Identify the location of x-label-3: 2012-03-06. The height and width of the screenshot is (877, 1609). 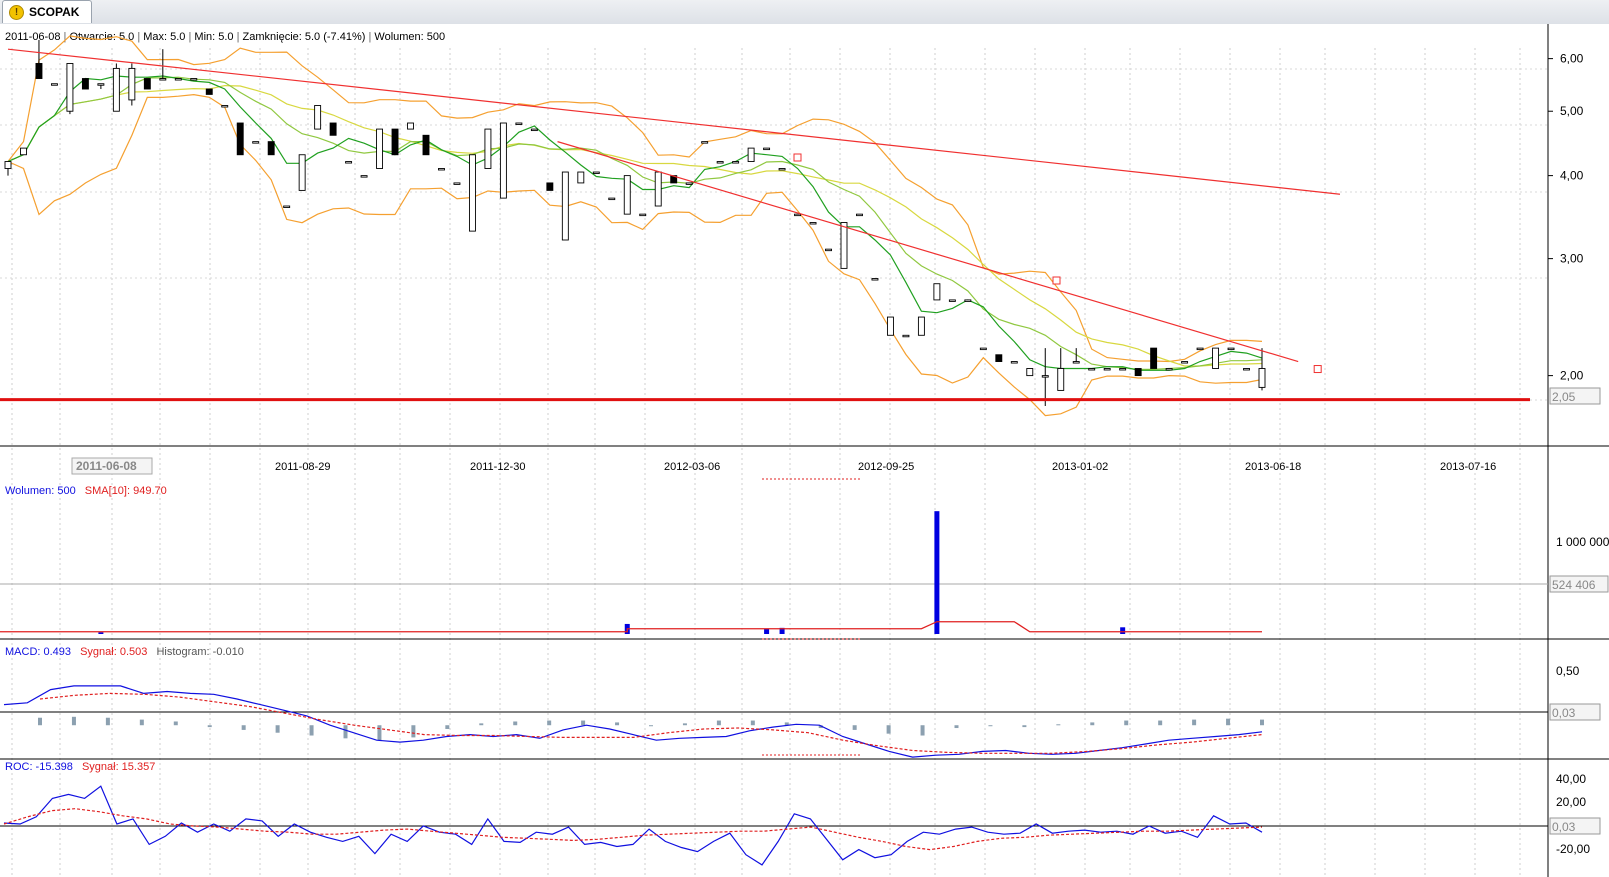
(692, 467).